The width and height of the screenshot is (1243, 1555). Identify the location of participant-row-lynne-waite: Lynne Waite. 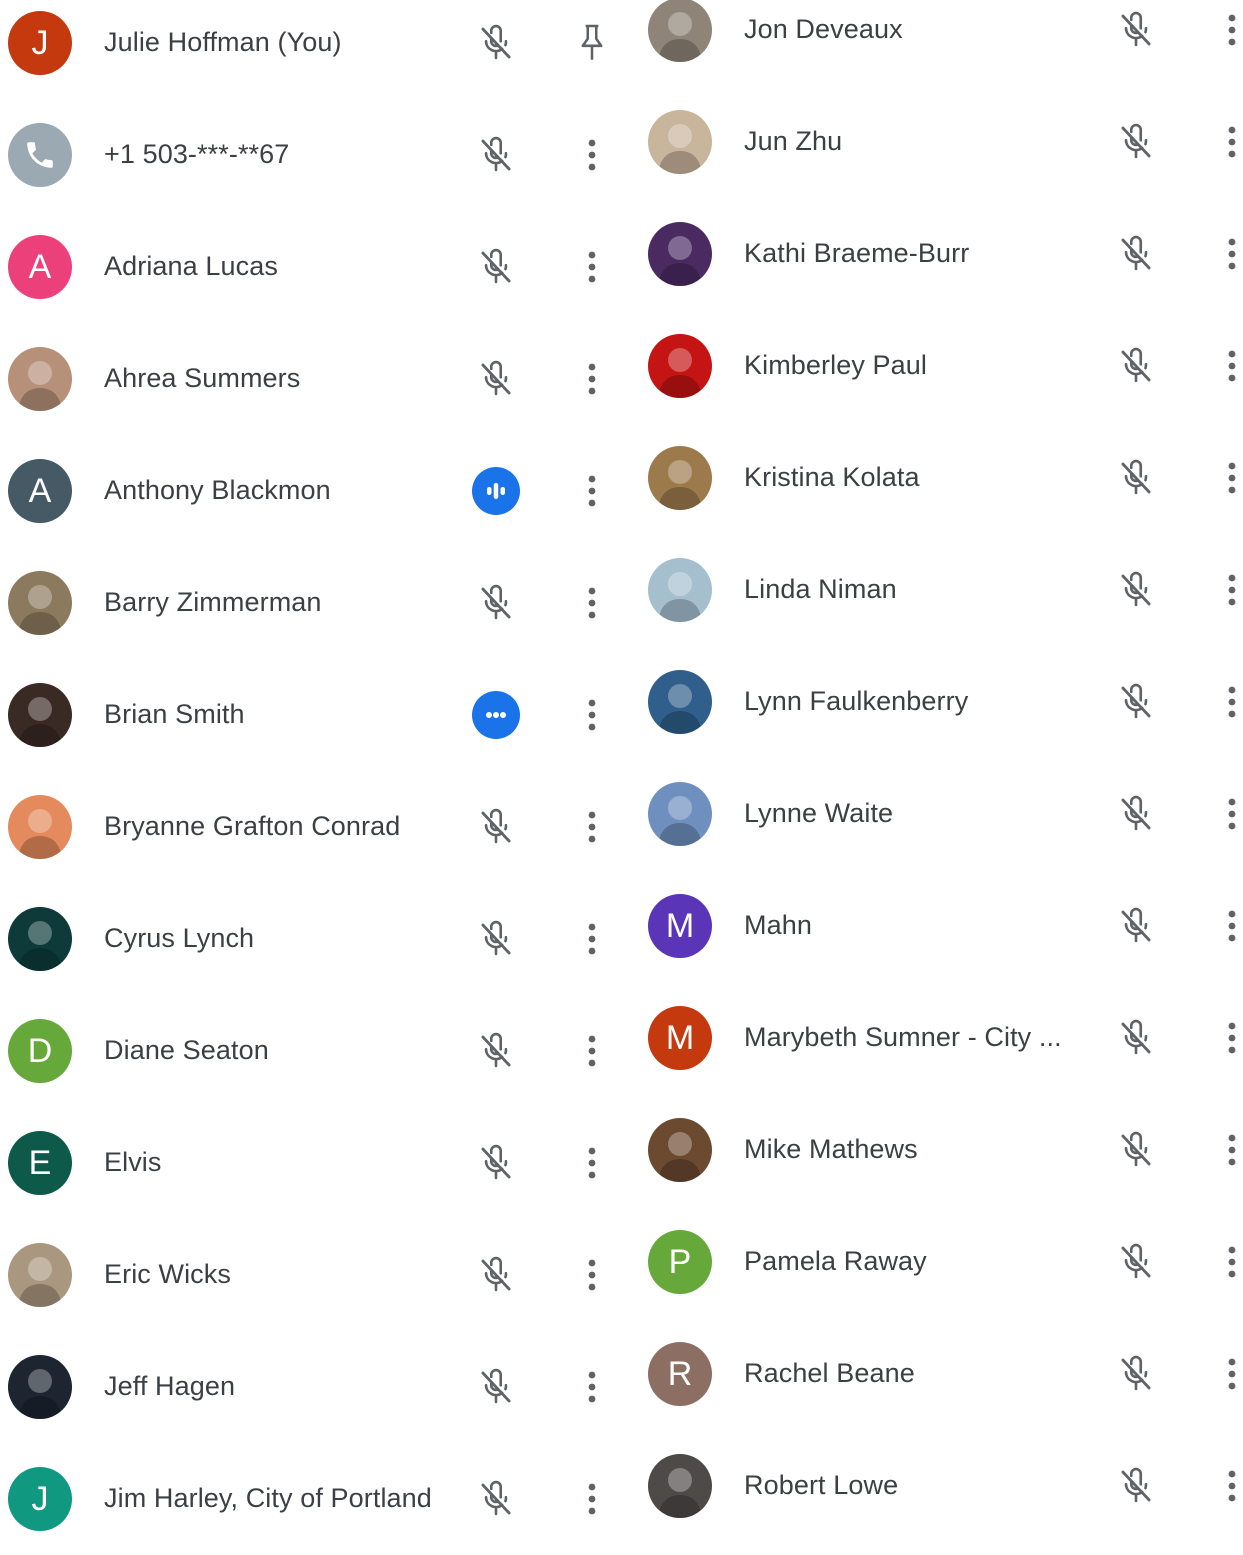
(941, 814).